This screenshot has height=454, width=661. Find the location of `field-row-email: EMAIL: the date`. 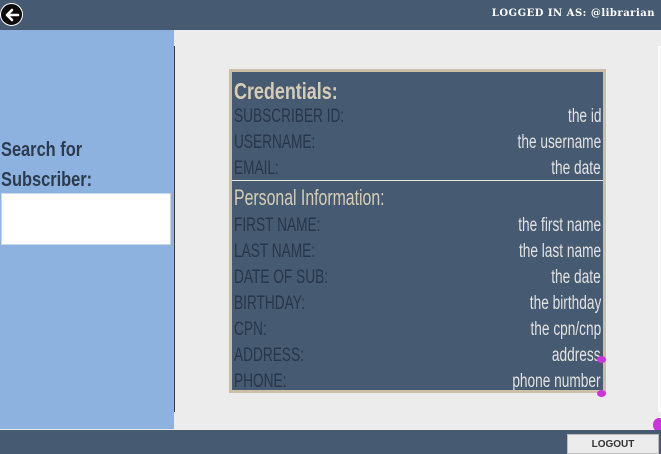

field-row-email: EMAIL: the date is located at coordinates (417, 169).